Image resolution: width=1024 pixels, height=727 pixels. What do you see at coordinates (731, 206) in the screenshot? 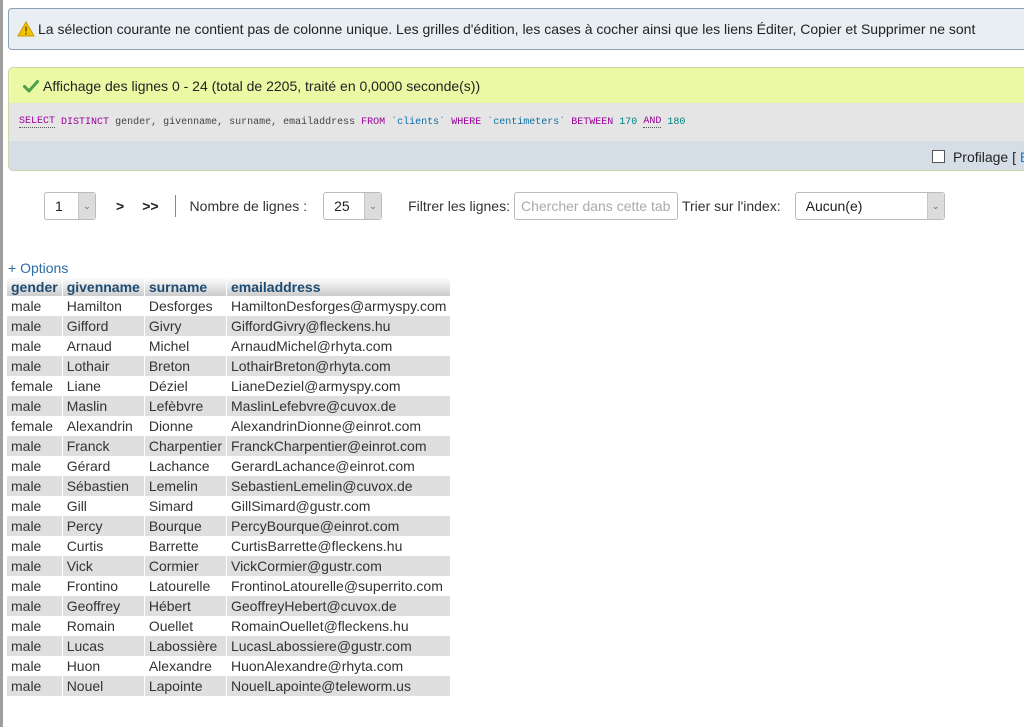
I see `sort-index-label: Trier sur l'index:` at bounding box center [731, 206].